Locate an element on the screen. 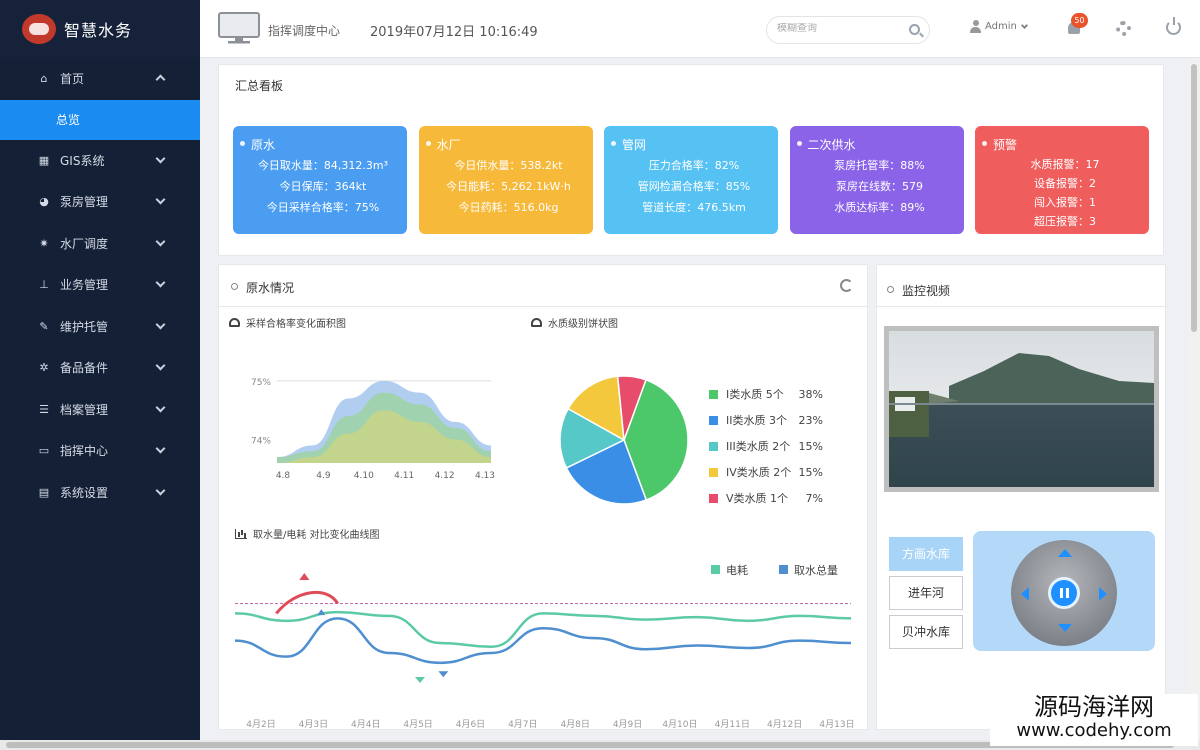  sidebar-item-7: ☰ 档案管理 is located at coordinates (100, 410).